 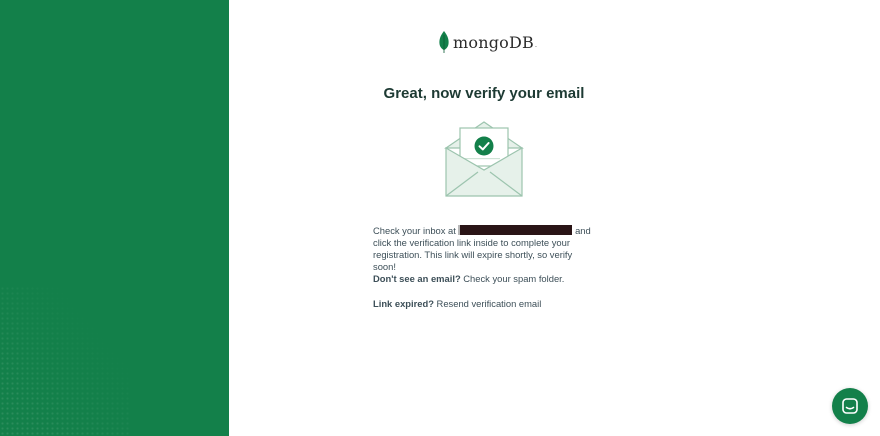 I want to click on dot-pattern-decoration, so click(x=65, y=361).